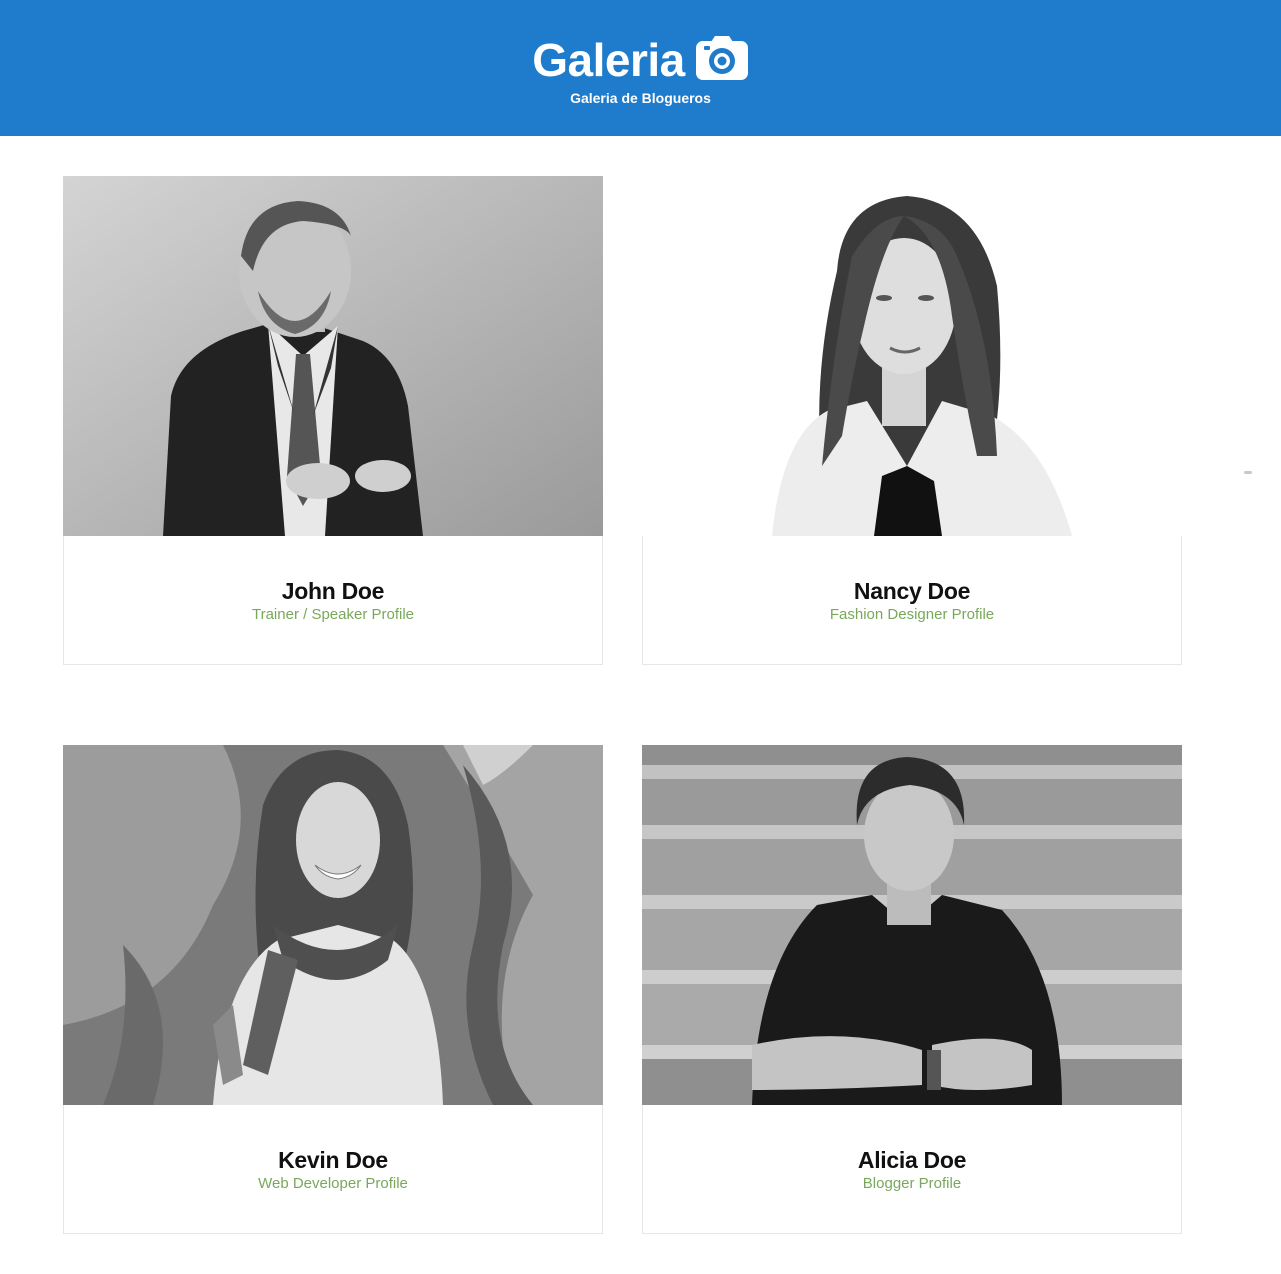 The width and height of the screenshot is (1281, 1274). I want to click on profile-name: John Doe, so click(333, 591).